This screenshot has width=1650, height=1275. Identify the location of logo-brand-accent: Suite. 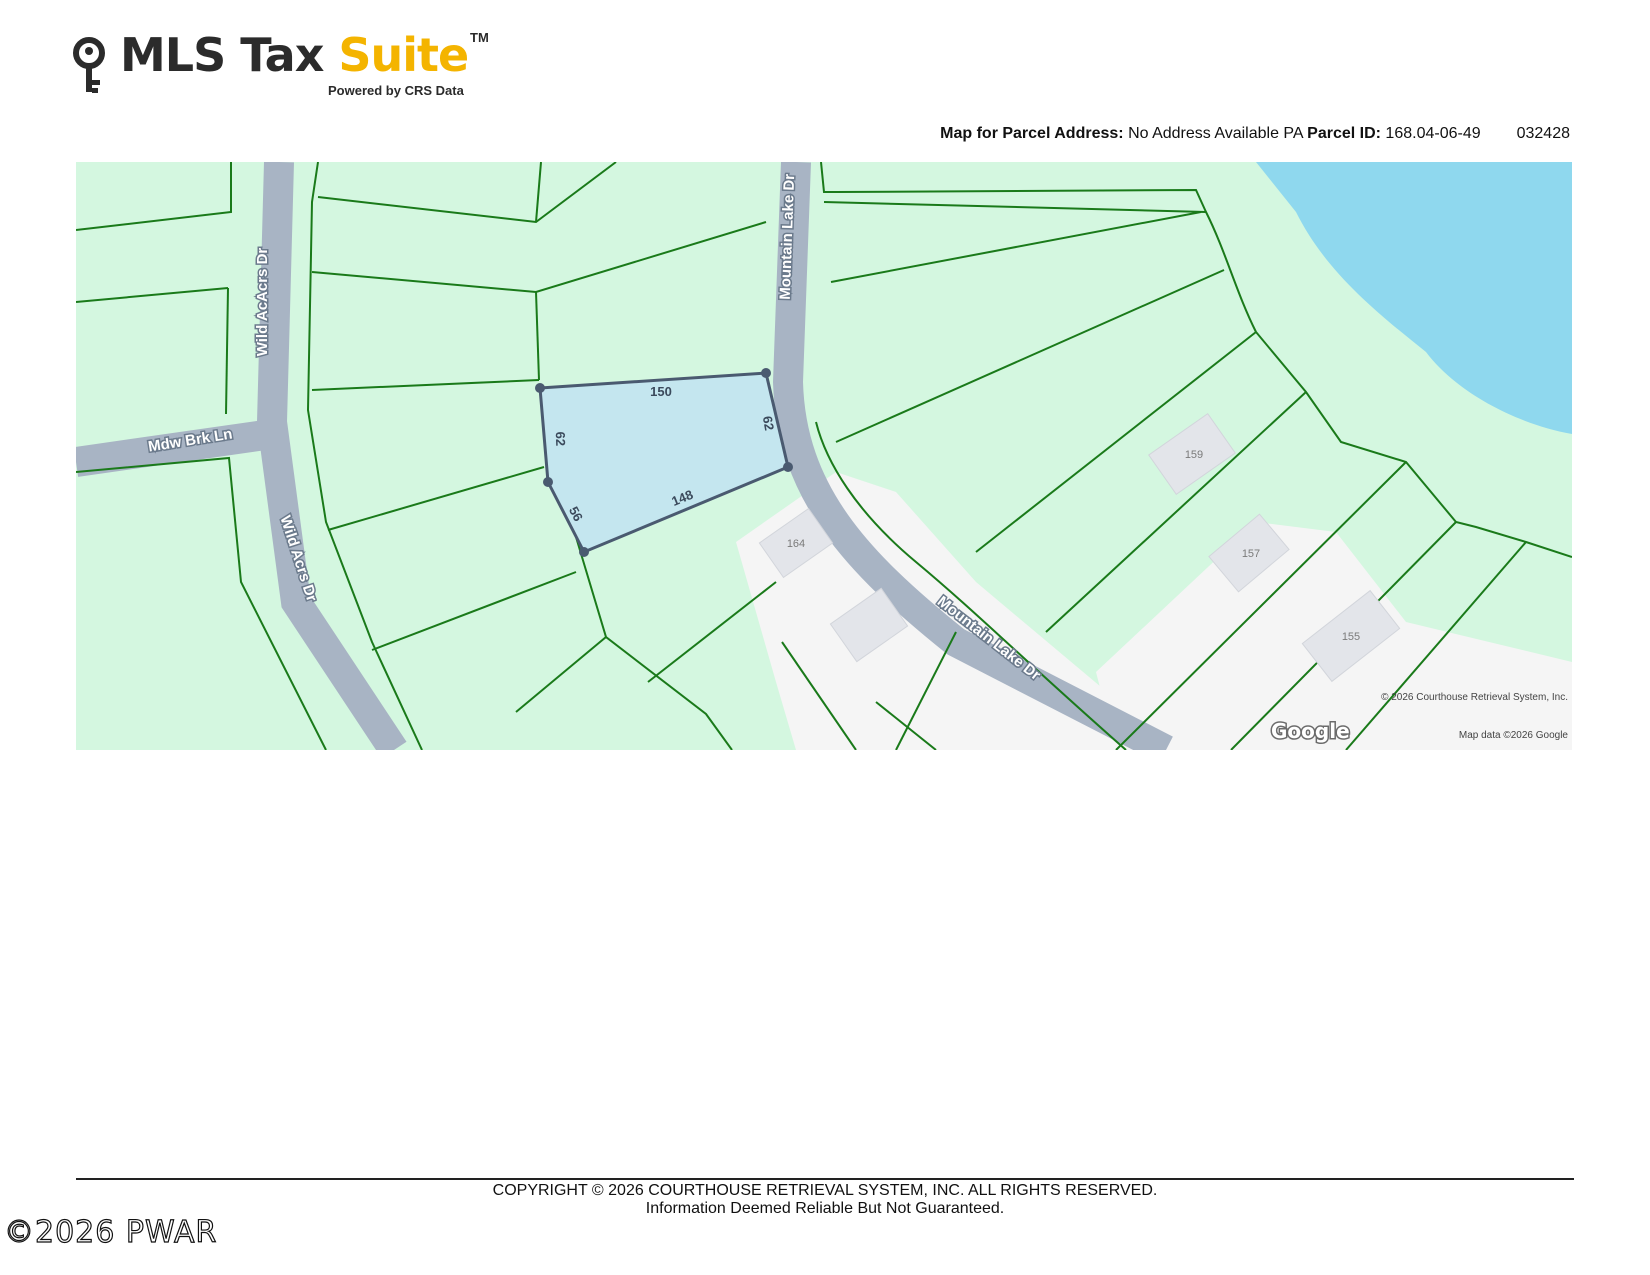
(403, 55).